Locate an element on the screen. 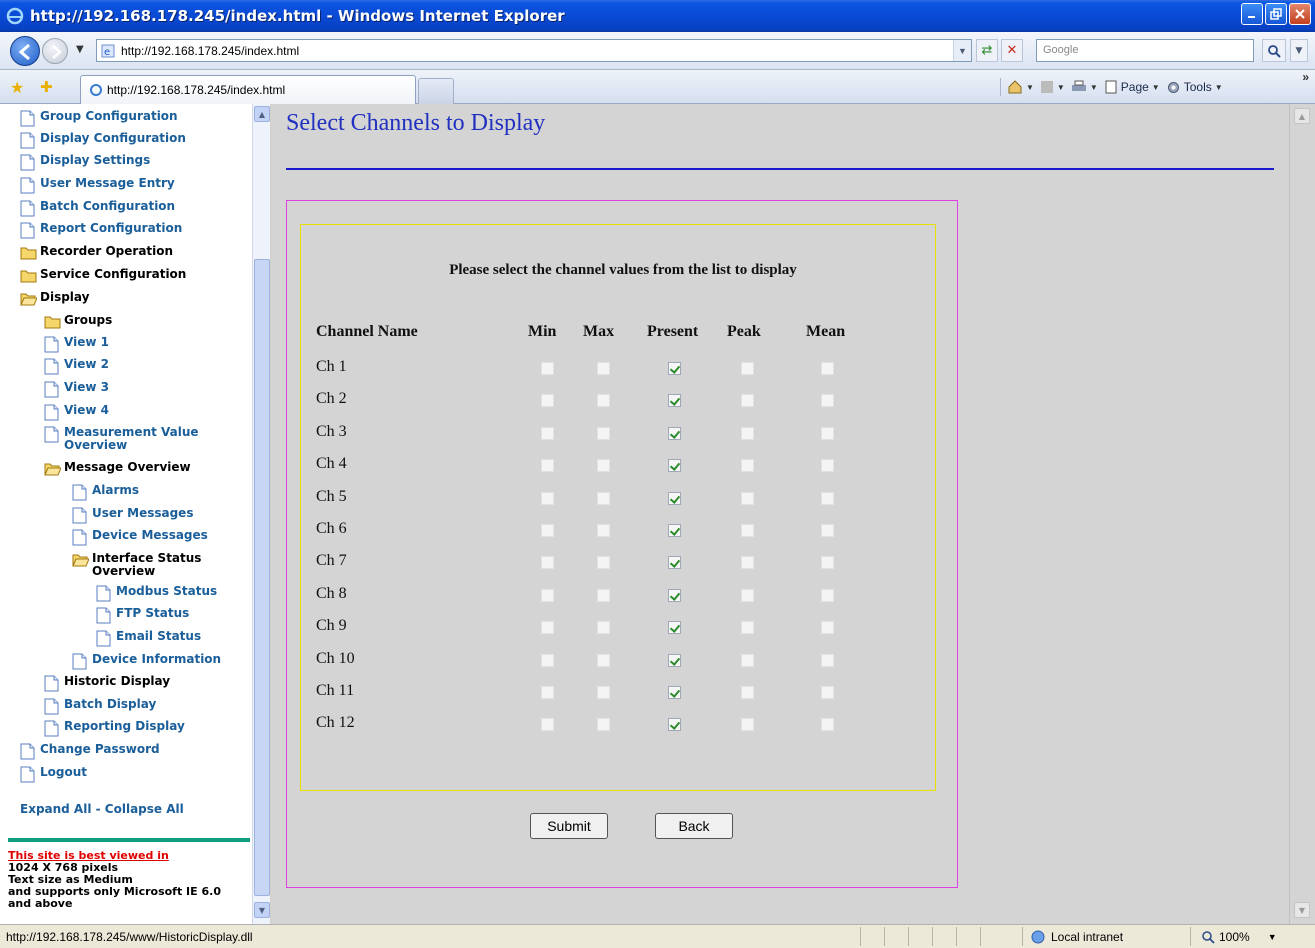 The height and width of the screenshot is (948, 1315). search-input: Google is located at coordinates (1145, 50).